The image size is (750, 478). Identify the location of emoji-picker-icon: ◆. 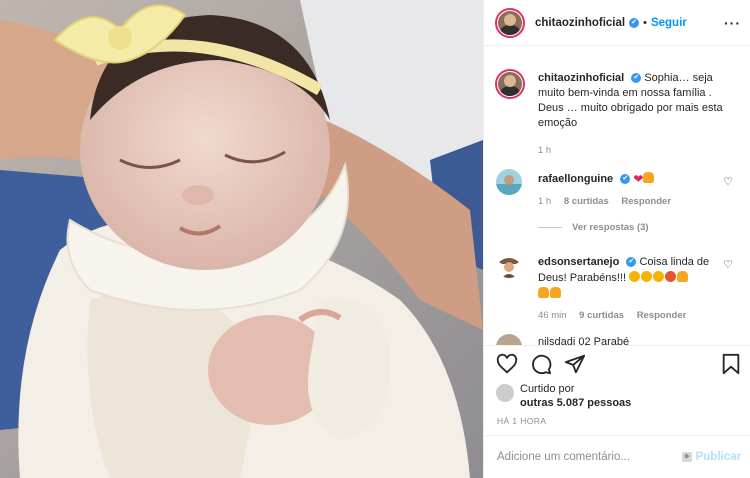
(686, 457).